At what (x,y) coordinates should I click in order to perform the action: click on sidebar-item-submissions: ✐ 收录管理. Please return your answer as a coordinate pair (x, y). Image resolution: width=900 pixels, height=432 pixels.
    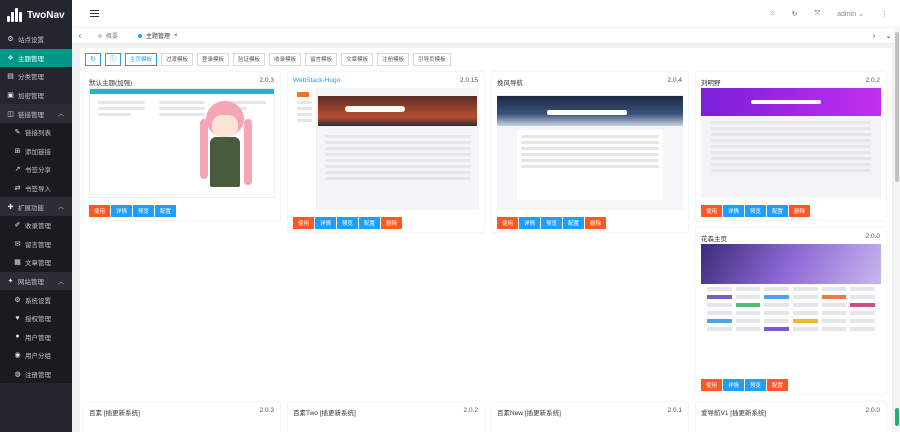
    Looking at the image, I should click on (36, 225).